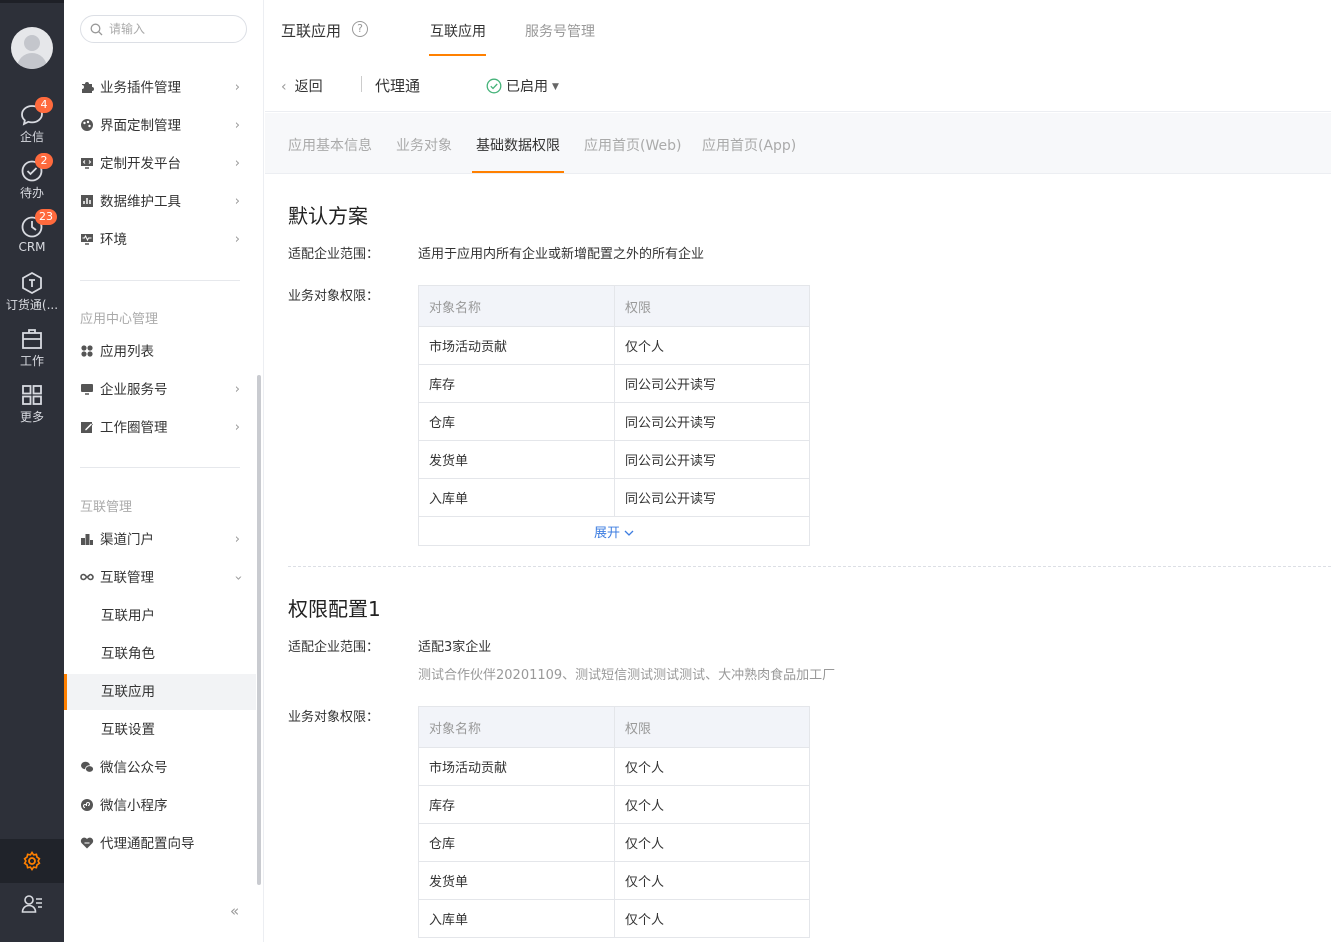 The width and height of the screenshot is (1331, 942). I want to click on perm-label: 业务对象权限：, so click(334, 296).